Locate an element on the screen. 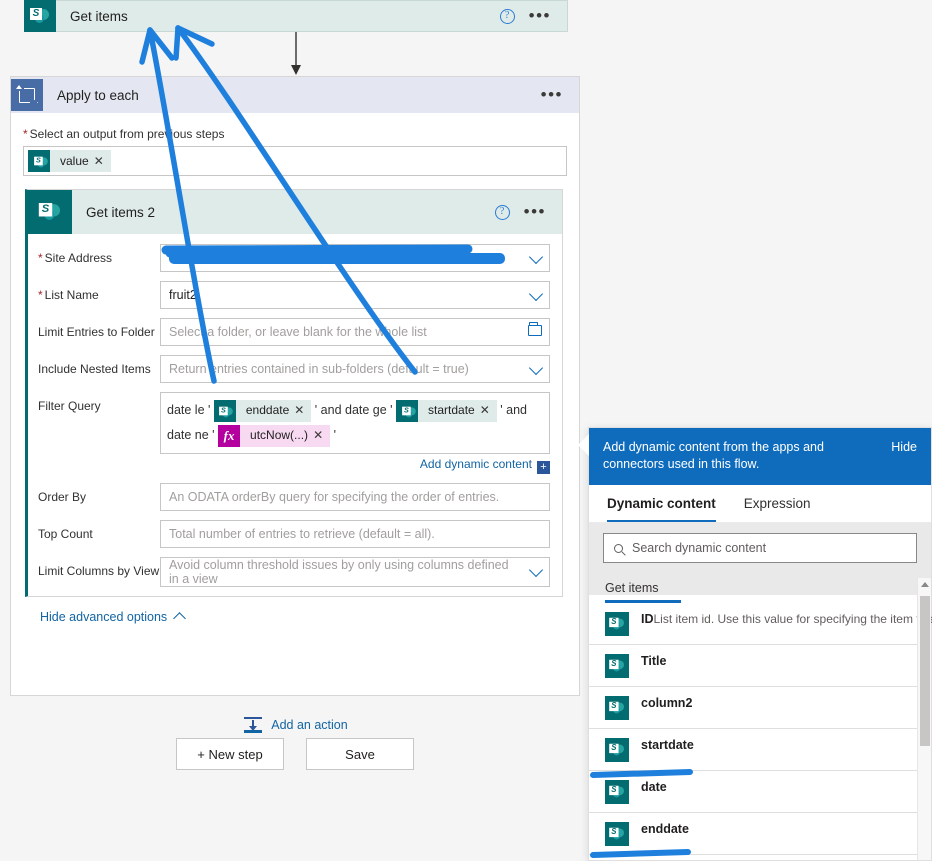  field-label-include-nested-items: Include Nested Items is located at coordinates (94, 369).